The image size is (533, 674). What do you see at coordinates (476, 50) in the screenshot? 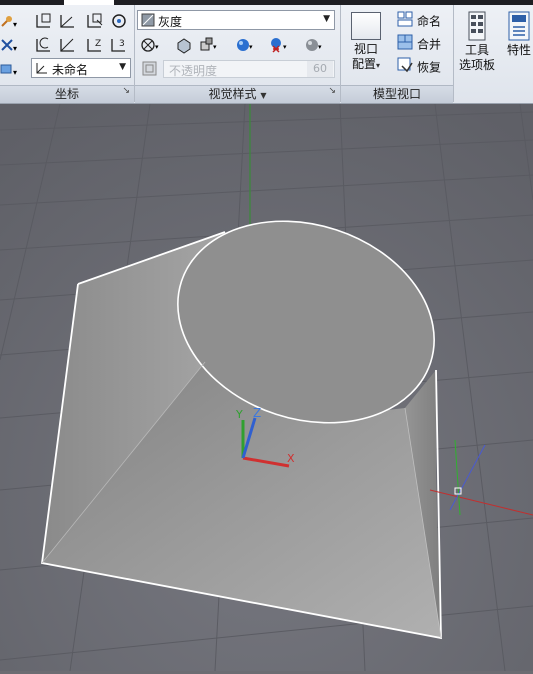
I see `tool-palettes-label-1: 工具` at bounding box center [476, 50].